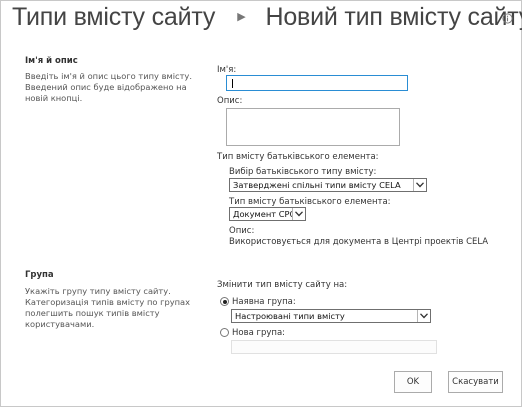 The height and width of the screenshot is (407, 522). Describe the element at coordinates (317, 185) in the screenshot. I see `parent-group-selected: Затверджені спільні типи вмісту CELA` at that location.